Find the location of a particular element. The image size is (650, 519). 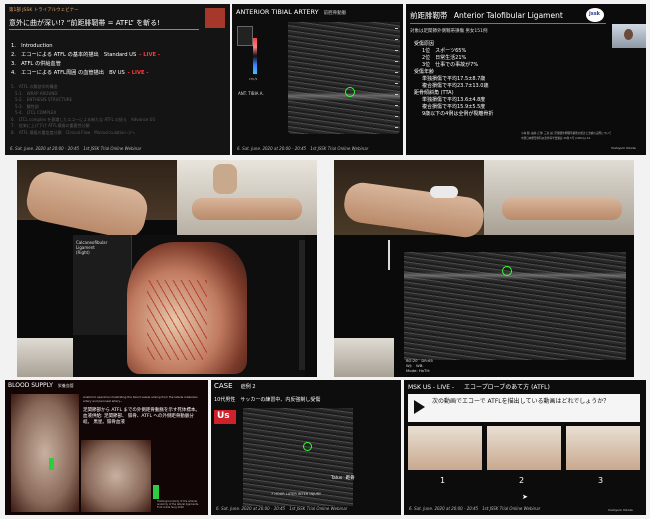

title-en: BLOOD SUPPLY is located at coordinates (30, 385).